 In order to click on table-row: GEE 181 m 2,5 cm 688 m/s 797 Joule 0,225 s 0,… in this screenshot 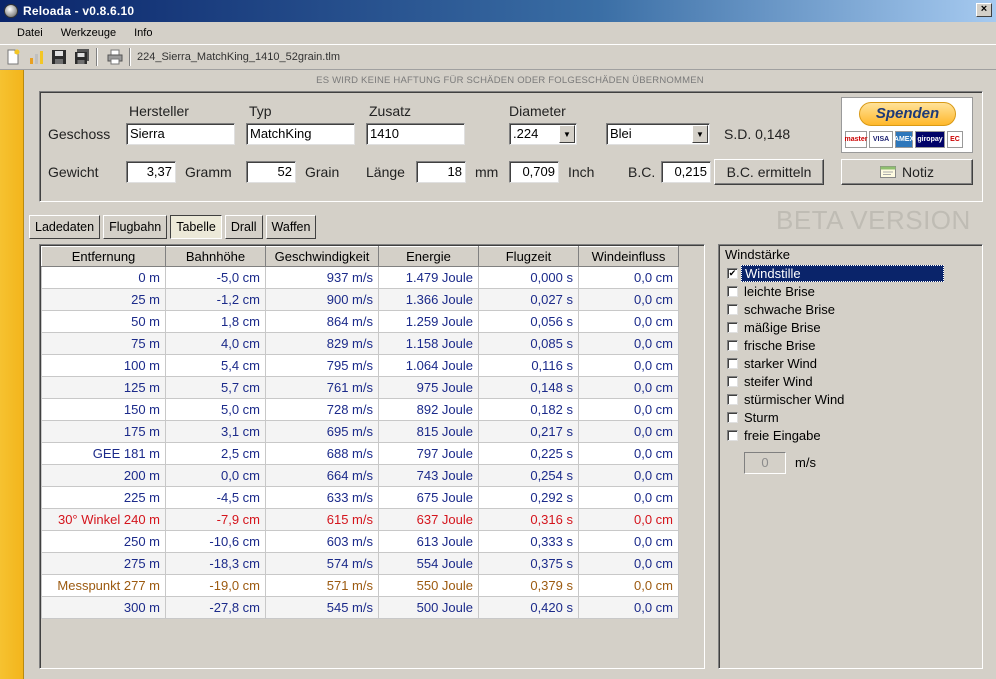, I will do `click(360, 453)`.